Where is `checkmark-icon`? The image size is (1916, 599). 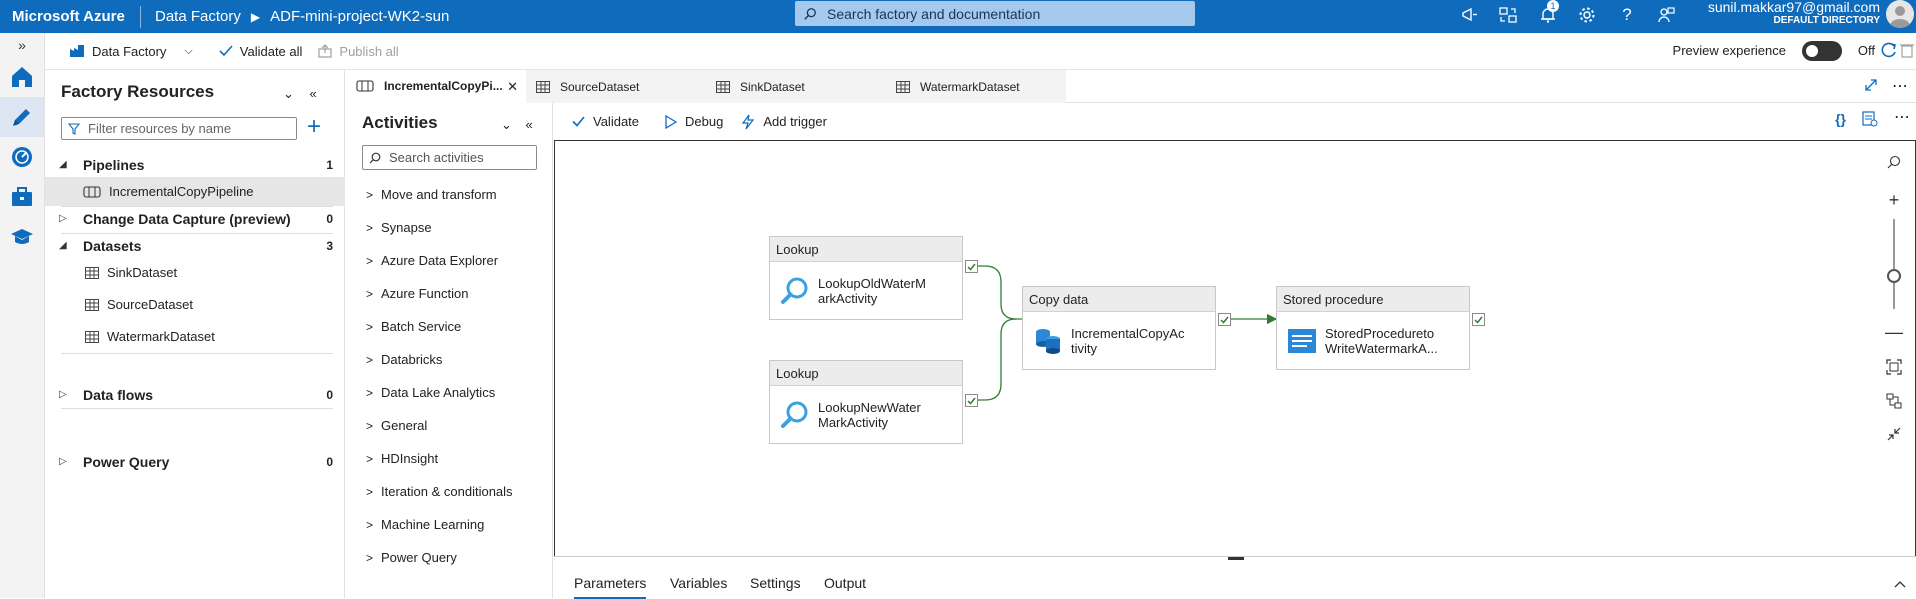
checkmark-icon is located at coordinates (971, 267).